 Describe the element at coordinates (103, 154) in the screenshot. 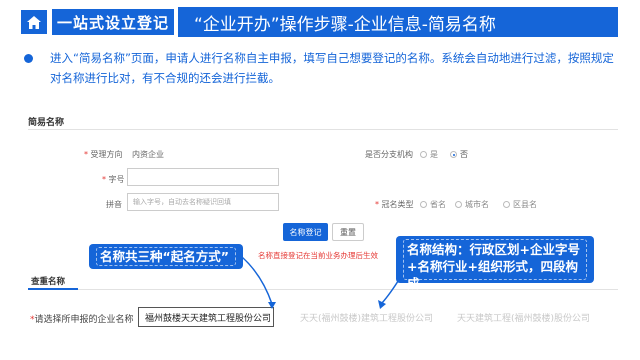

I see `direction-label: * 受理方向` at that location.